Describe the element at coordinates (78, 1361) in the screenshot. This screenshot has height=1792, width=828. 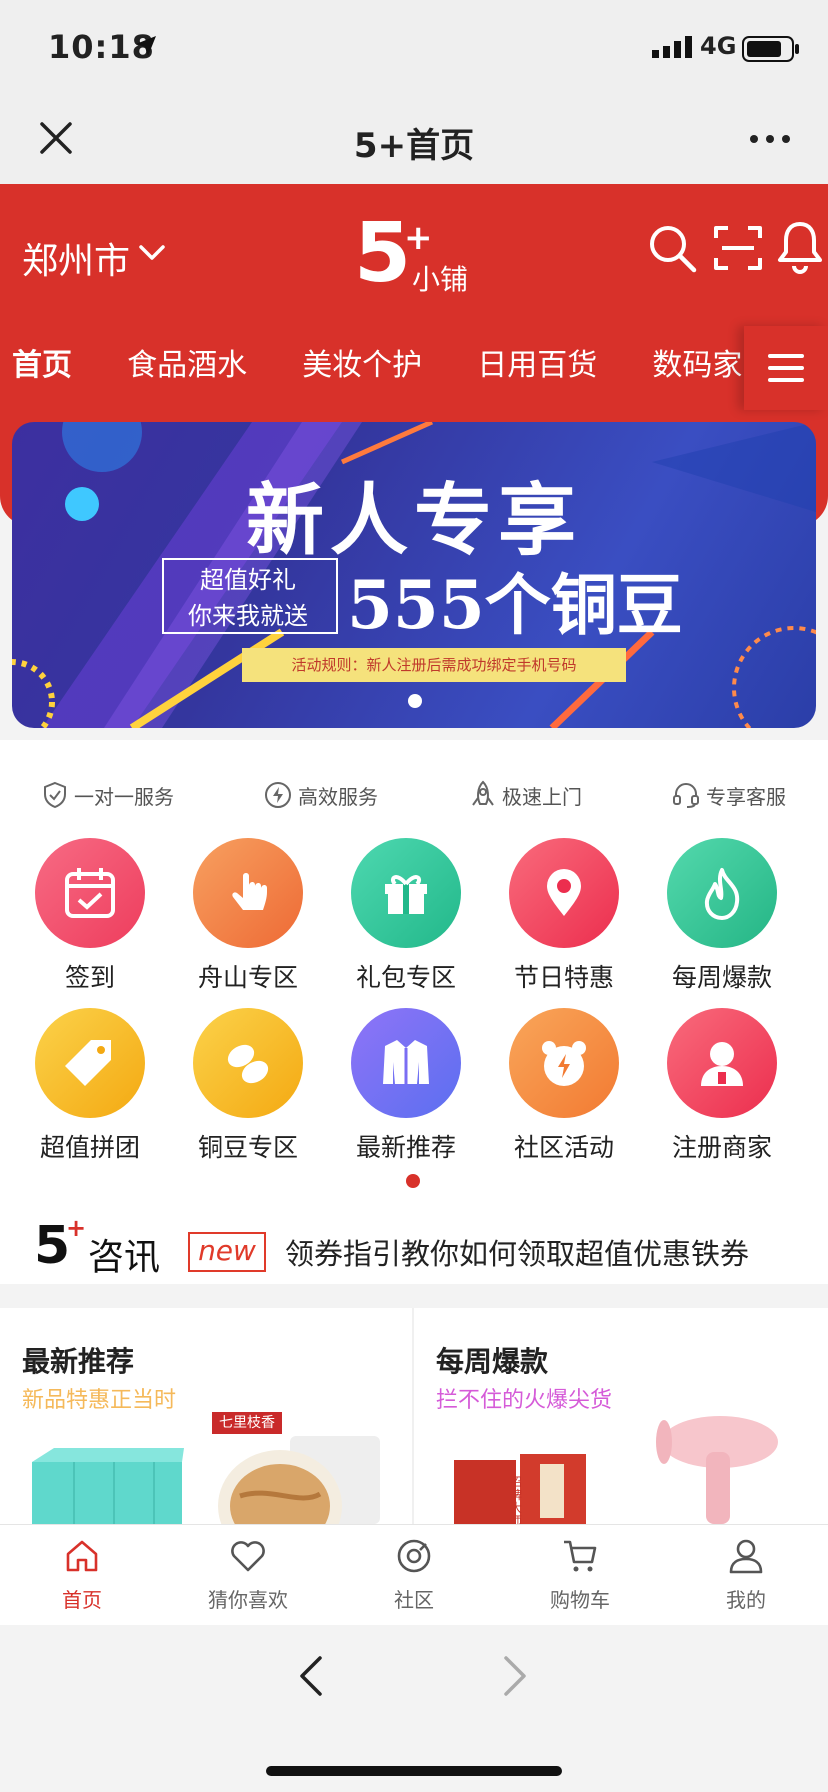
I see `card-title: 最新推荐` at that location.